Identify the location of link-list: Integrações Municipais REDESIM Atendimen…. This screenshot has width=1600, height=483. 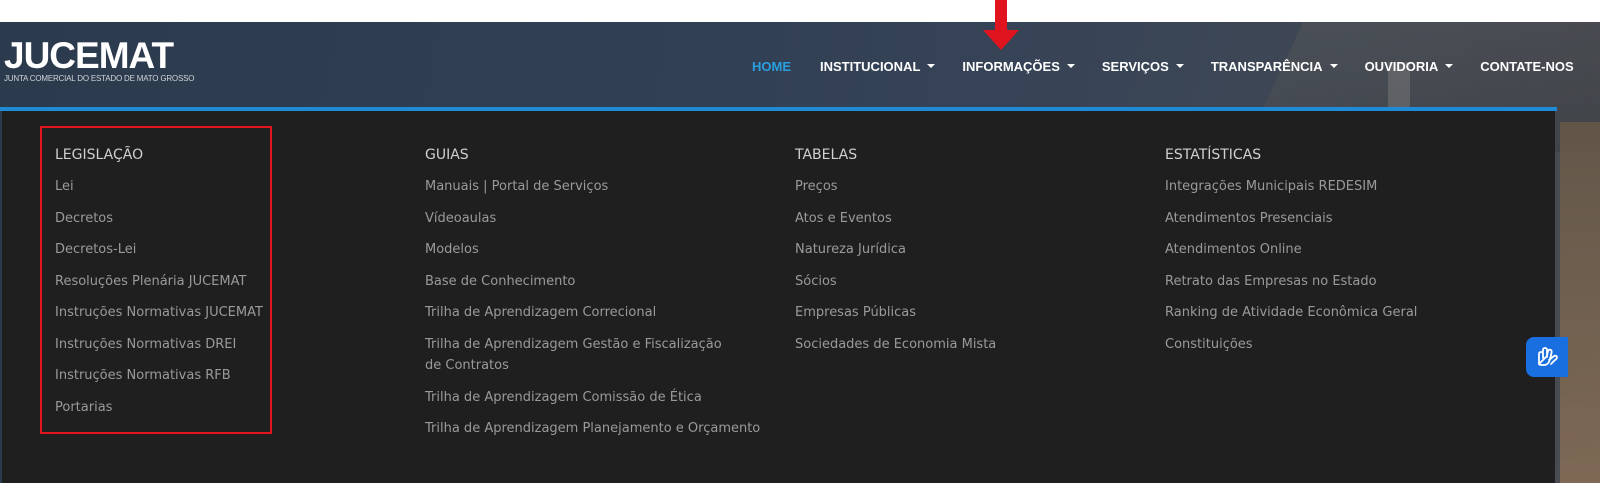
(1291, 265).